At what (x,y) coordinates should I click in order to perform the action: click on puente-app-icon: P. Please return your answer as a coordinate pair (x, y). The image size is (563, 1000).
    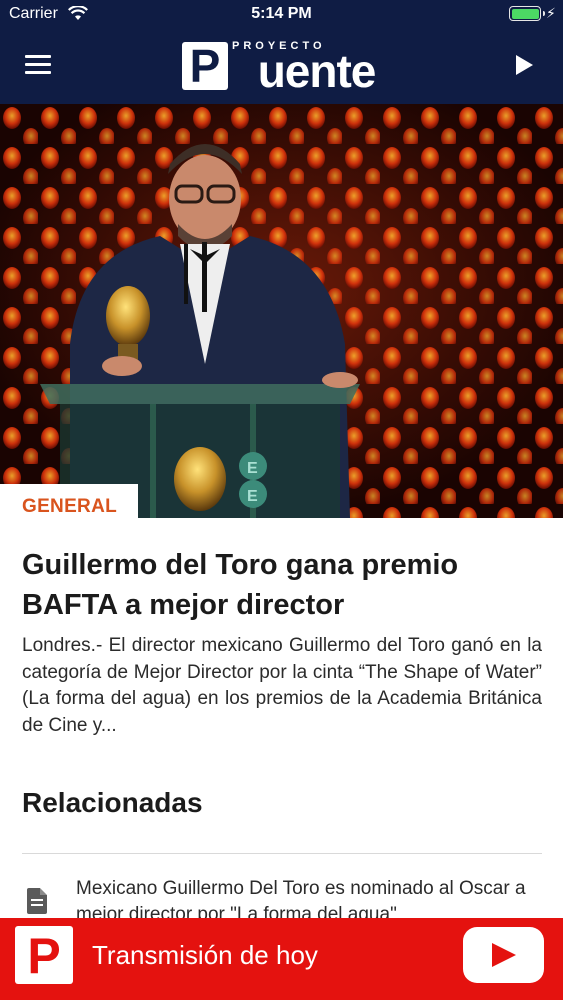
    Looking at the image, I should click on (44, 955).